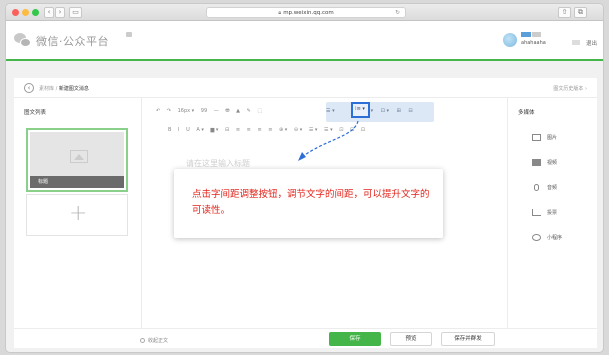 This screenshot has width=609, height=355. Describe the element at coordinates (23, 40) in the screenshot. I see `wechat-logo-icon` at that location.